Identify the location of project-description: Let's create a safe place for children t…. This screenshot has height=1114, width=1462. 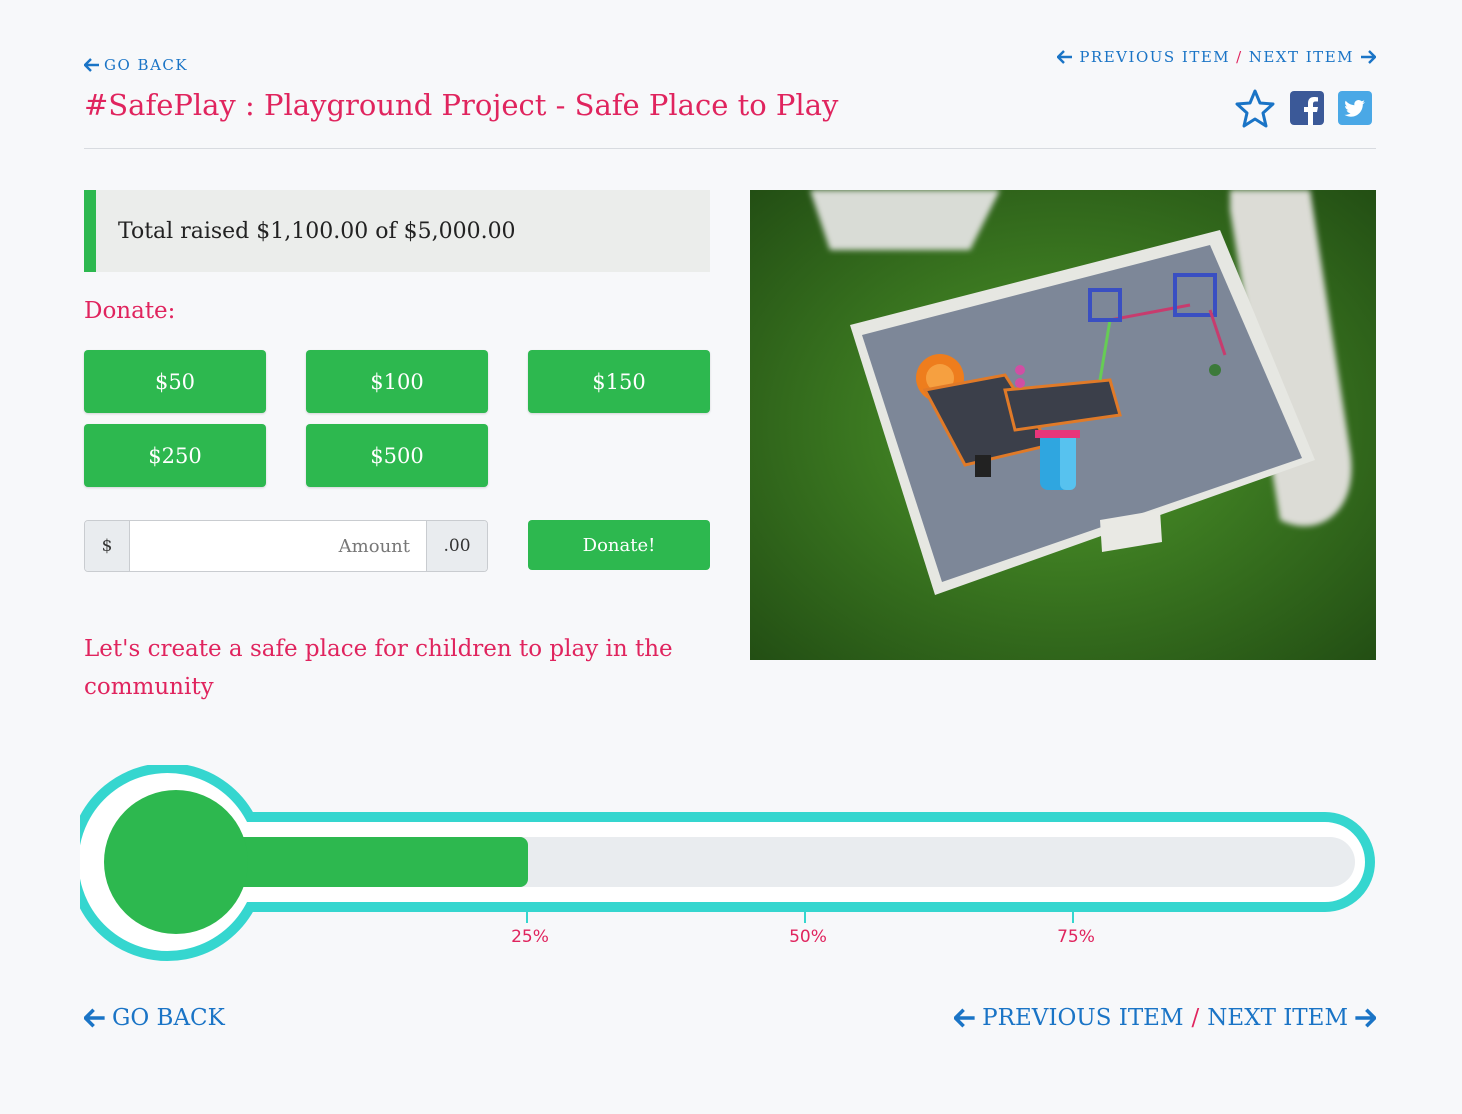
(378, 668).